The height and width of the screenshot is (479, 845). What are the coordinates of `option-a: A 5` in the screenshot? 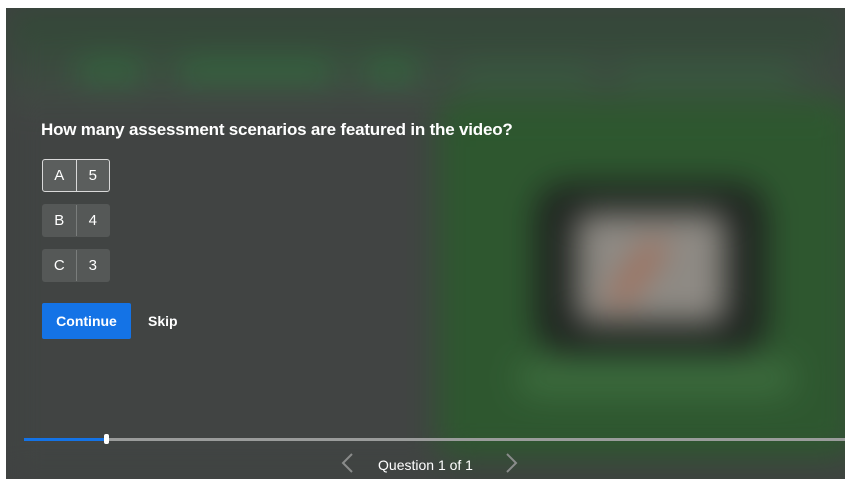 It's located at (76, 175).